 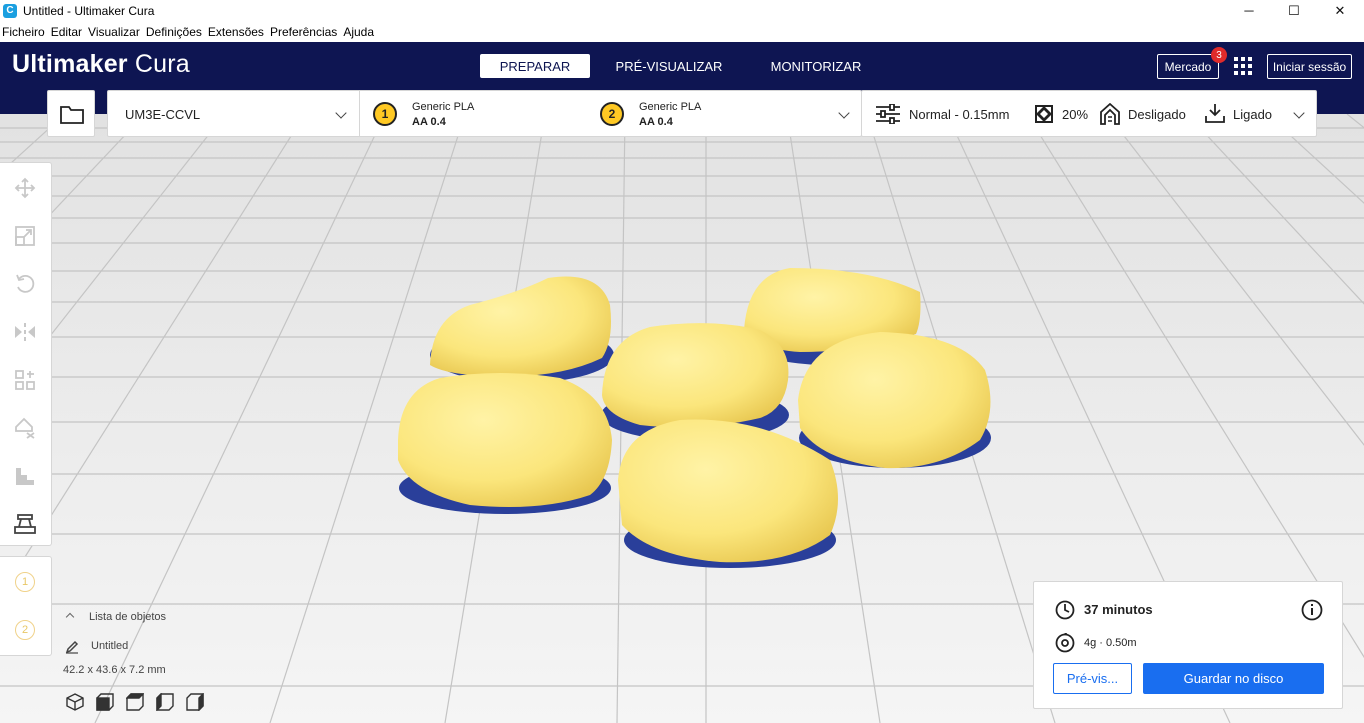 What do you see at coordinates (682, 10) in the screenshot?
I see `window-title-bar: C Untitled - Ultimaker Cura ─ ☐ ✕` at bounding box center [682, 10].